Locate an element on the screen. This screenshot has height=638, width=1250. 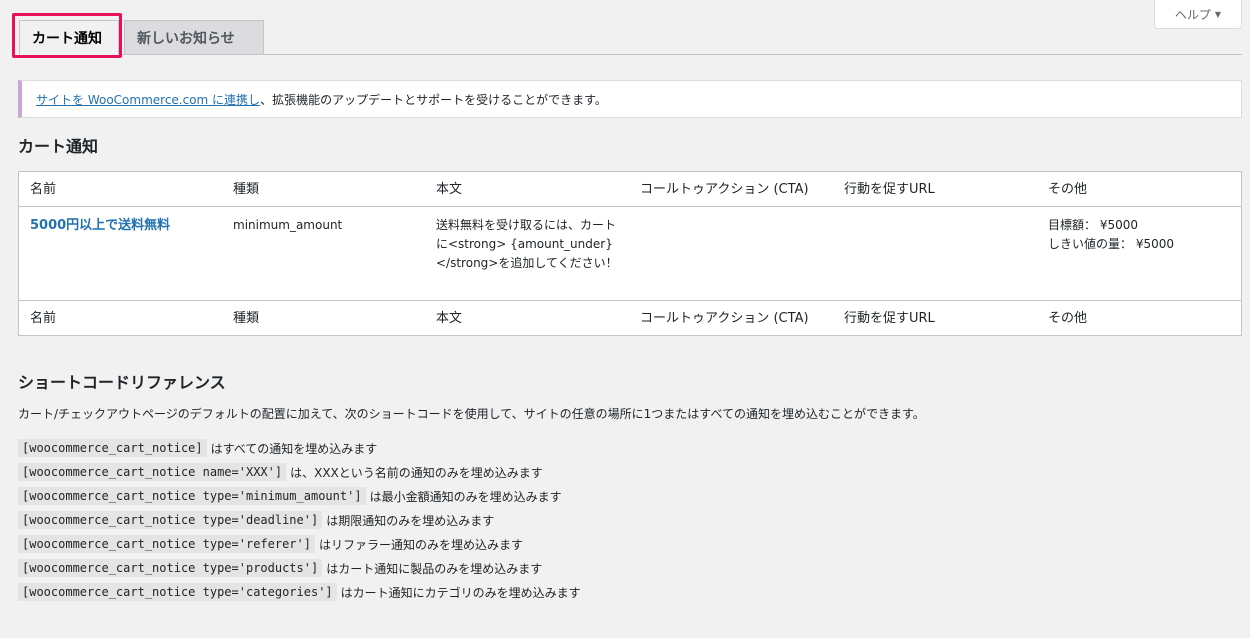
shortcode-description: は最小金額通知のみを埋め込みます is located at coordinates (465, 496).